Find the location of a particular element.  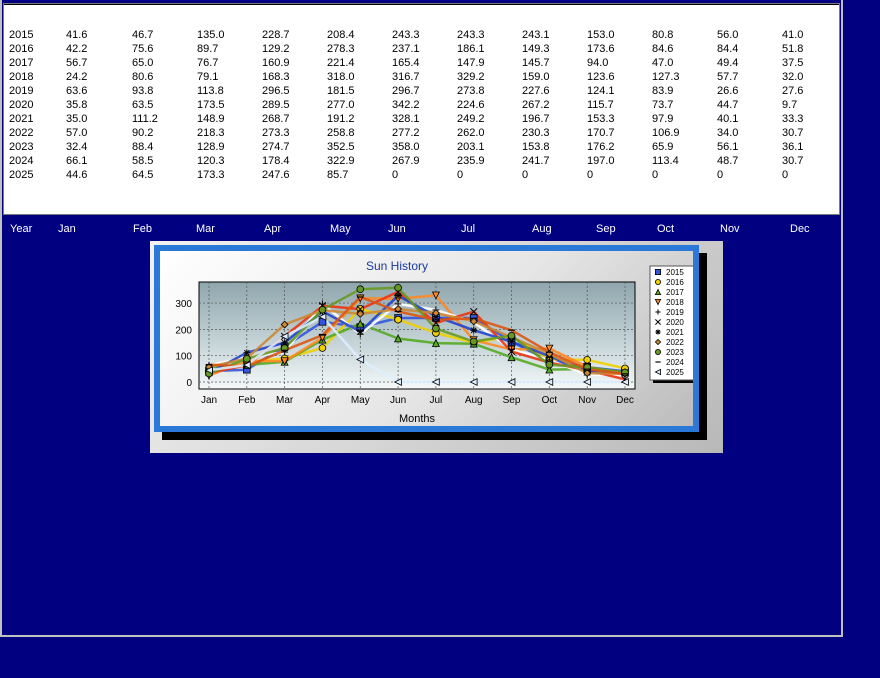

cell-nov: 56.1 is located at coordinates (728, 147).